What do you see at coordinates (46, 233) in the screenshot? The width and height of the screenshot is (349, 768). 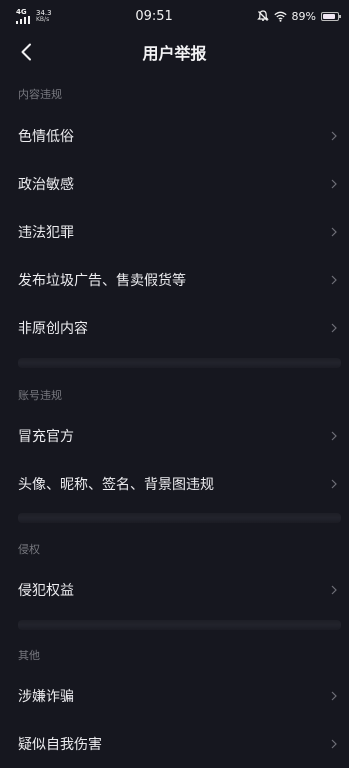 I see `option-label: 违法犯罪` at bounding box center [46, 233].